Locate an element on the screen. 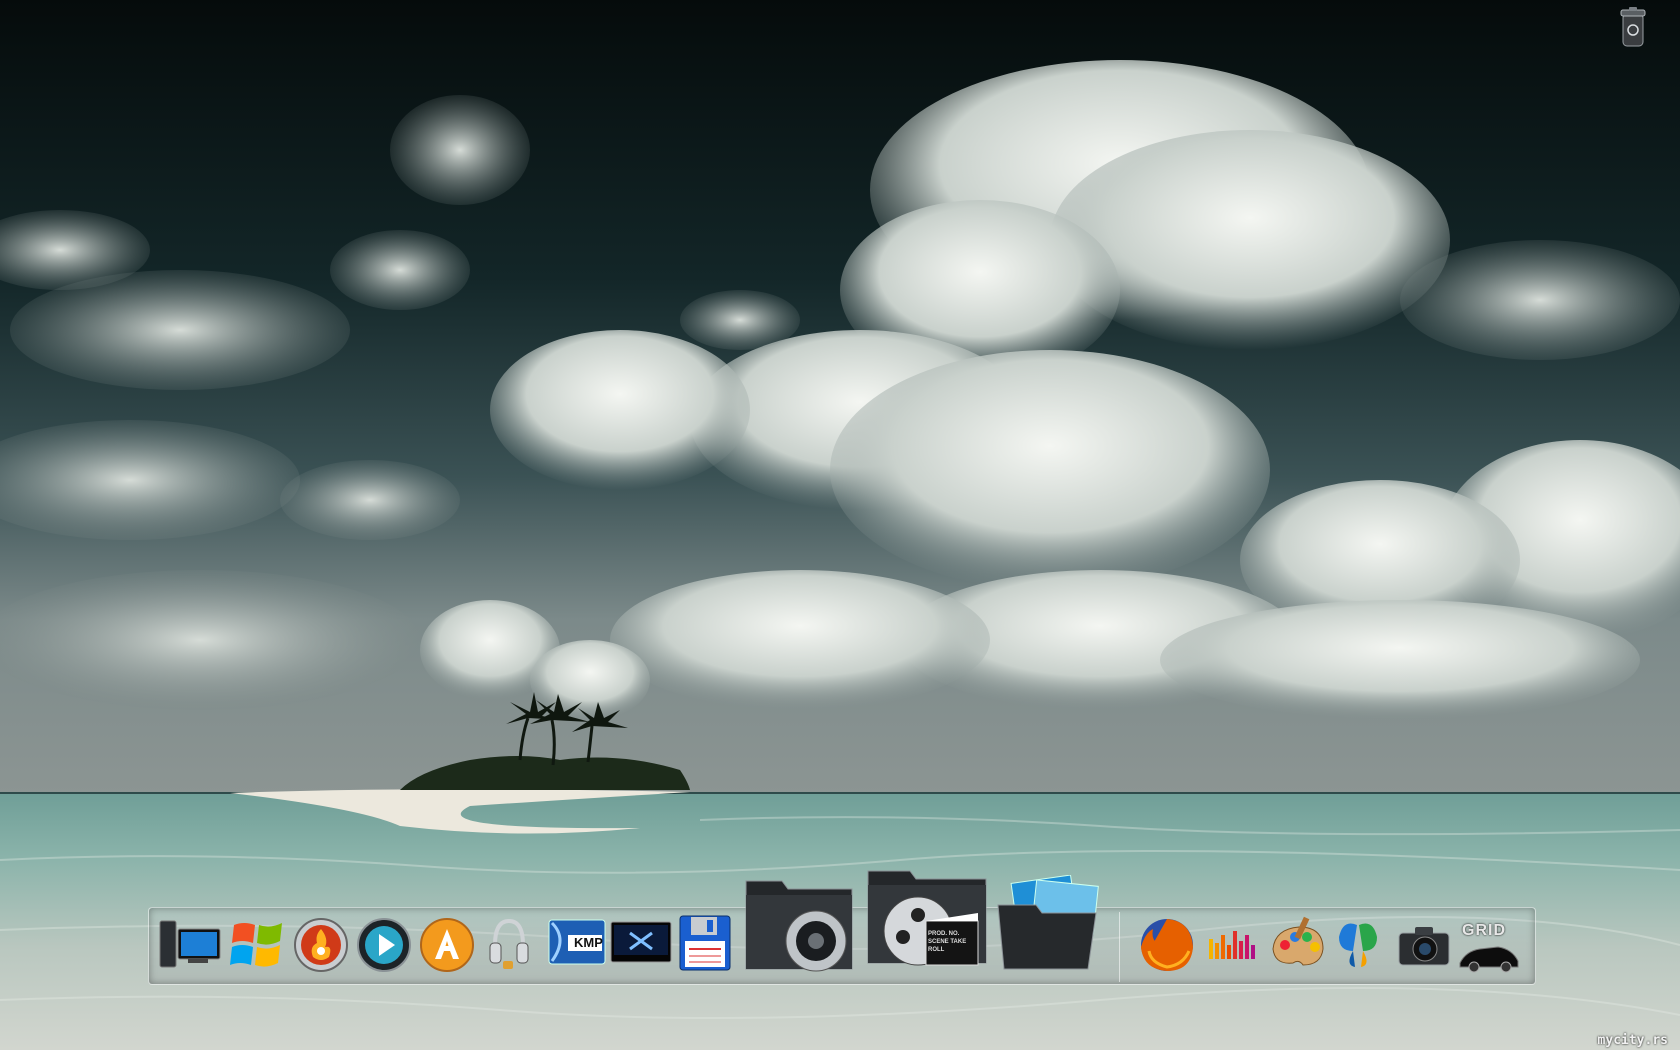 The height and width of the screenshot is (1050, 1680). headphones-icon is located at coordinates (509, 943).